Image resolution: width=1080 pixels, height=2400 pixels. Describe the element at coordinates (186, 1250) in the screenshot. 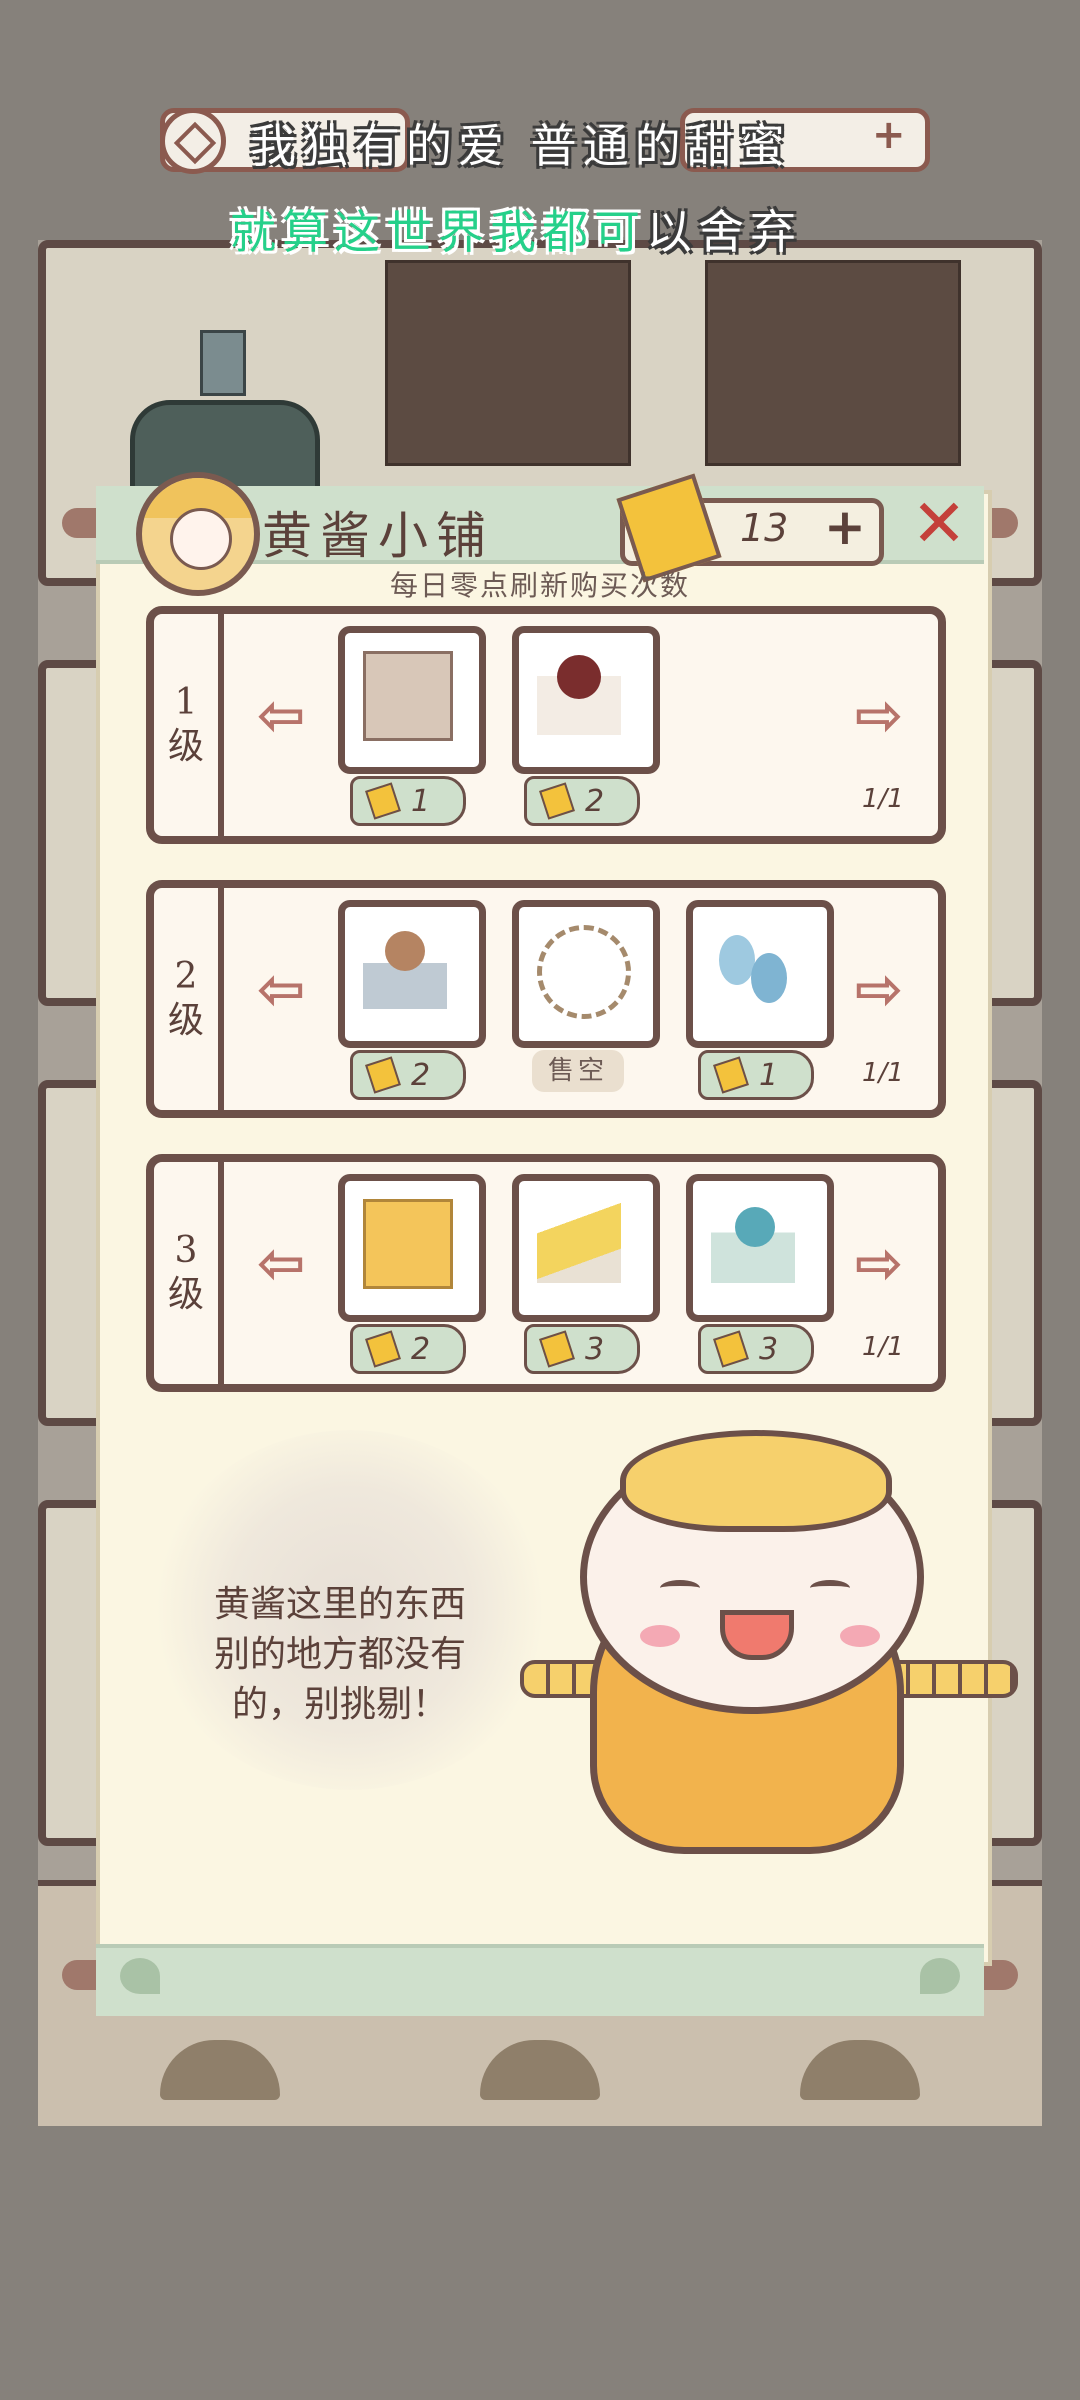

I see `tier-number: 3` at that location.